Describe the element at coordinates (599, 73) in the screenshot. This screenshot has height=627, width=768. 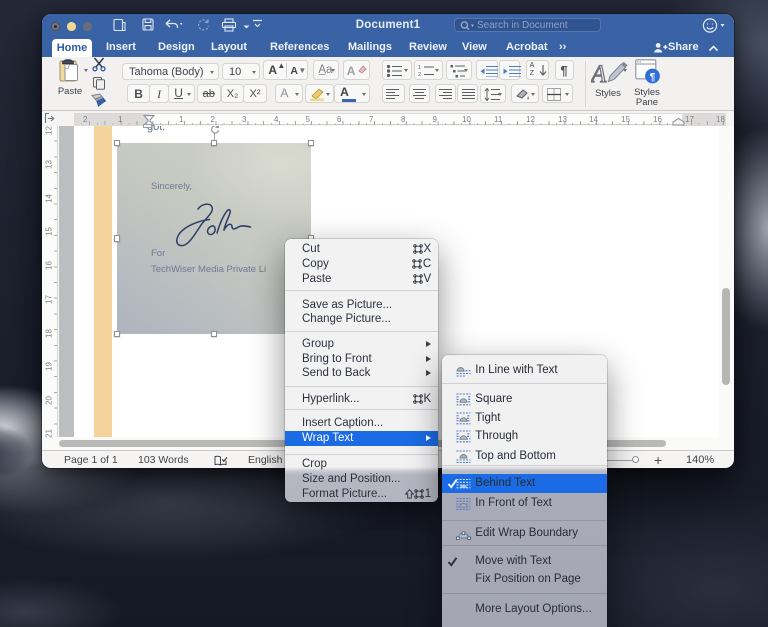
I see `svg-text: A` at that location.